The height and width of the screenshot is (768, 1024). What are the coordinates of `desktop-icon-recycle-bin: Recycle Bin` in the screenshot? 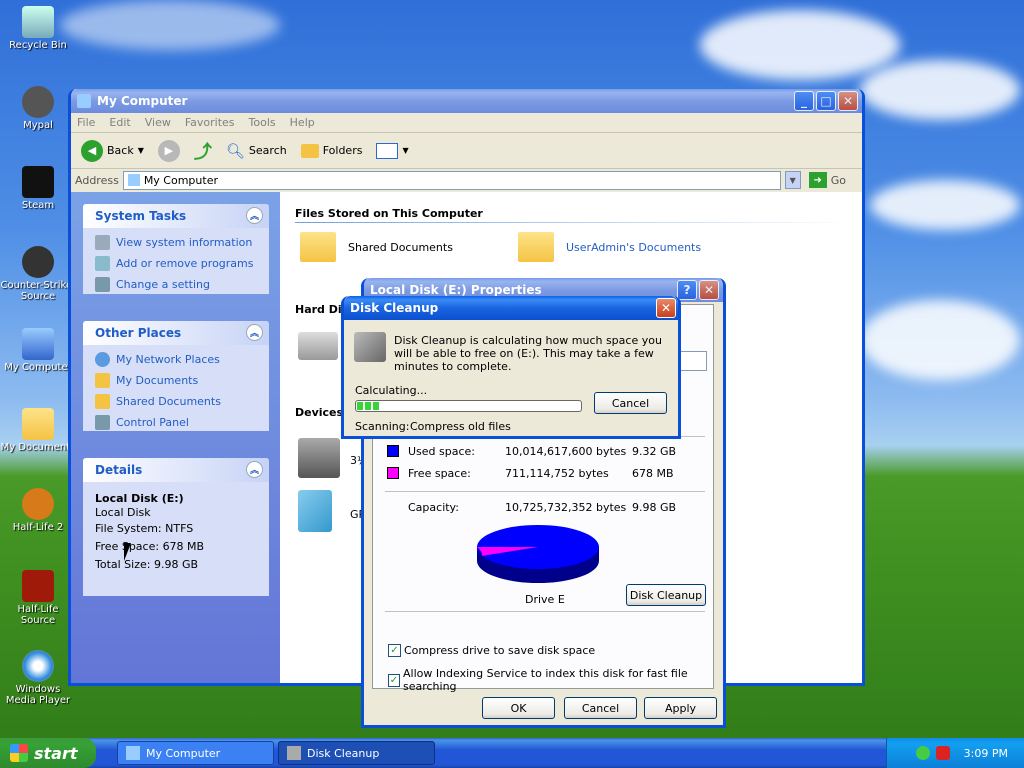 It's located at (38, 28).